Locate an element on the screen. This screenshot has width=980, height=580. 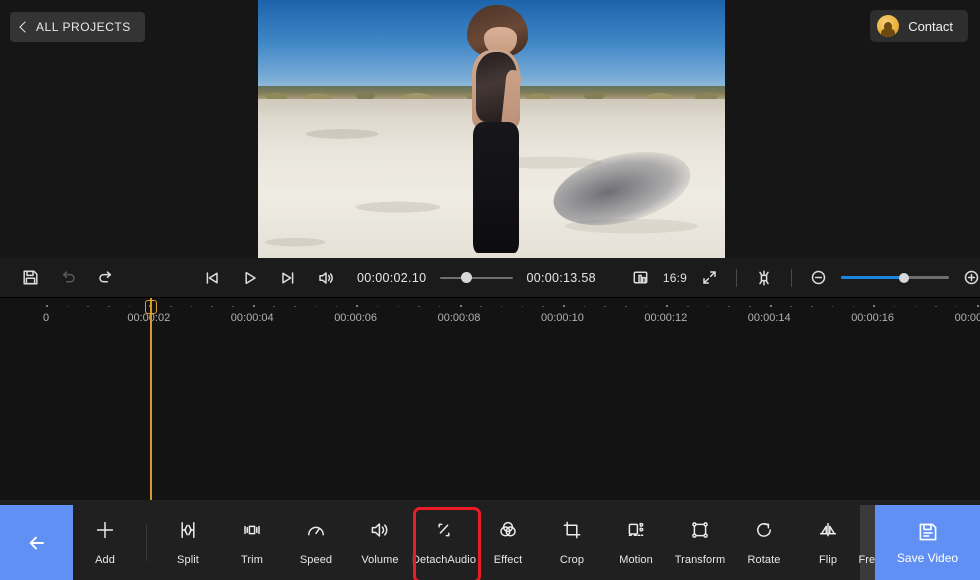
current-time-display: 00:00:02.10 is located at coordinates (392, 277).